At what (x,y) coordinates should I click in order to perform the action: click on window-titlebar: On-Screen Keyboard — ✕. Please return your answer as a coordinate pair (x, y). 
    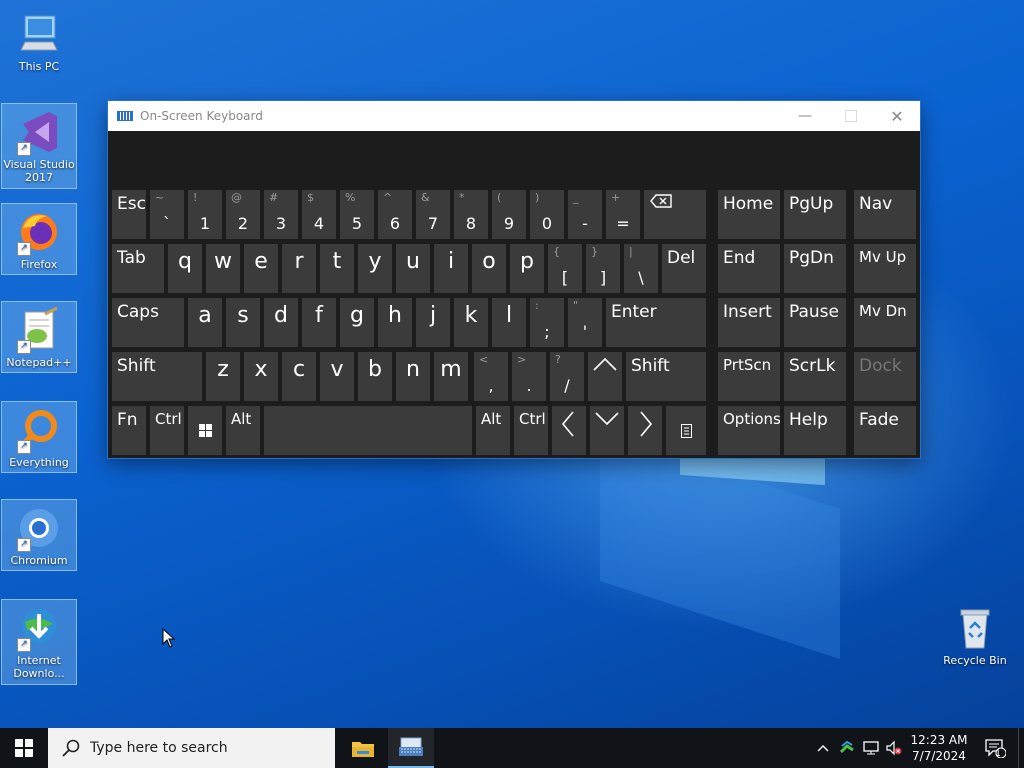
    Looking at the image, I should click on (514, 116).